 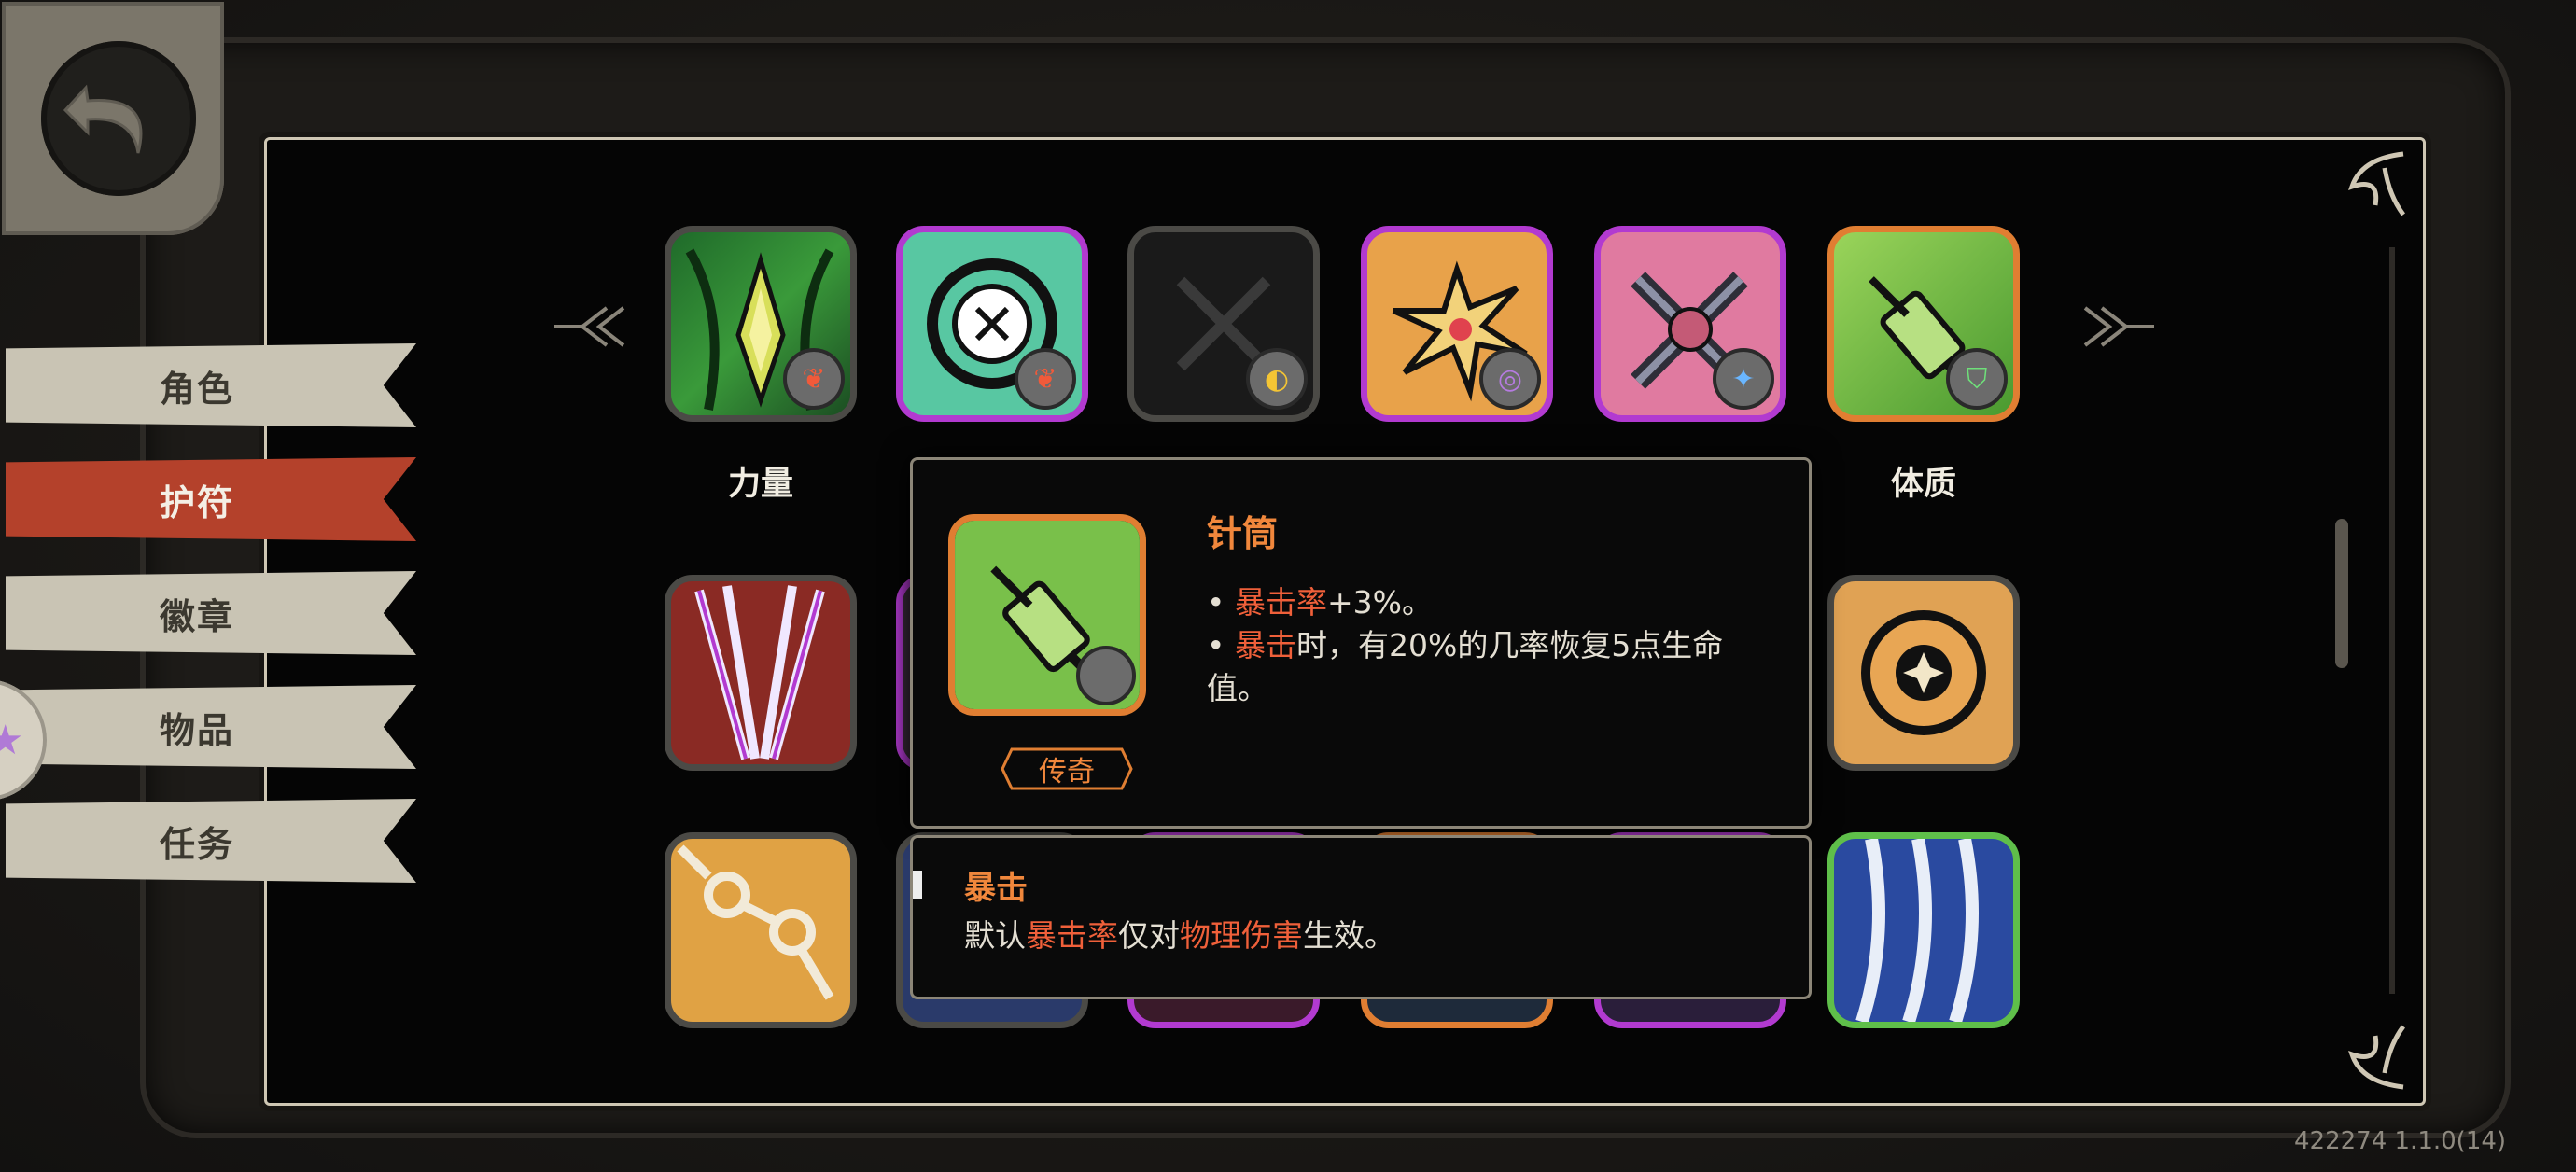 What do you see at coordinates (211, 727) in the screenshot?
I see `tab-items: 物品` at bounding box center [211, 727].